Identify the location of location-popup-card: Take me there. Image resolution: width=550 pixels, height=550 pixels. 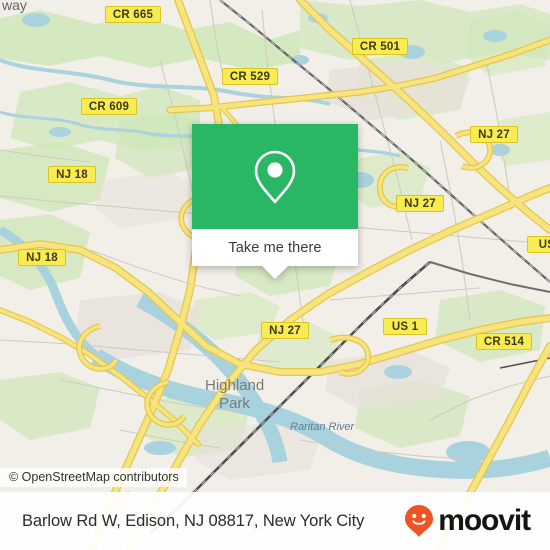
(275, 201).